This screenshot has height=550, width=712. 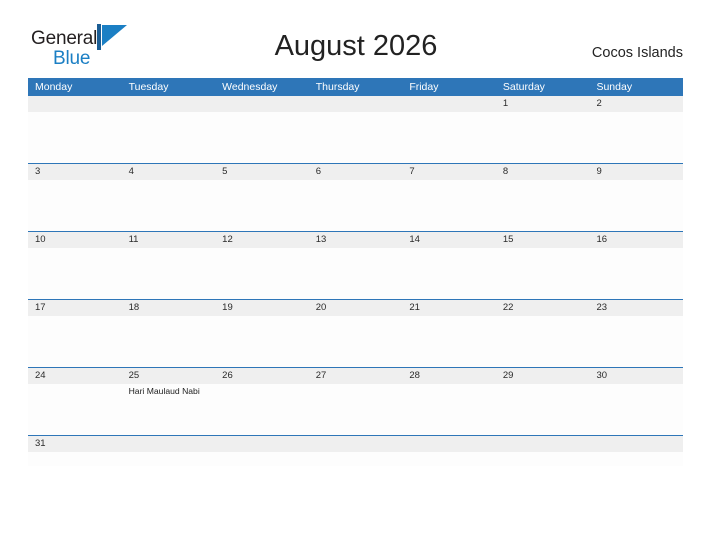 I want to click on day-number: 13, so click(x=356, y=240).